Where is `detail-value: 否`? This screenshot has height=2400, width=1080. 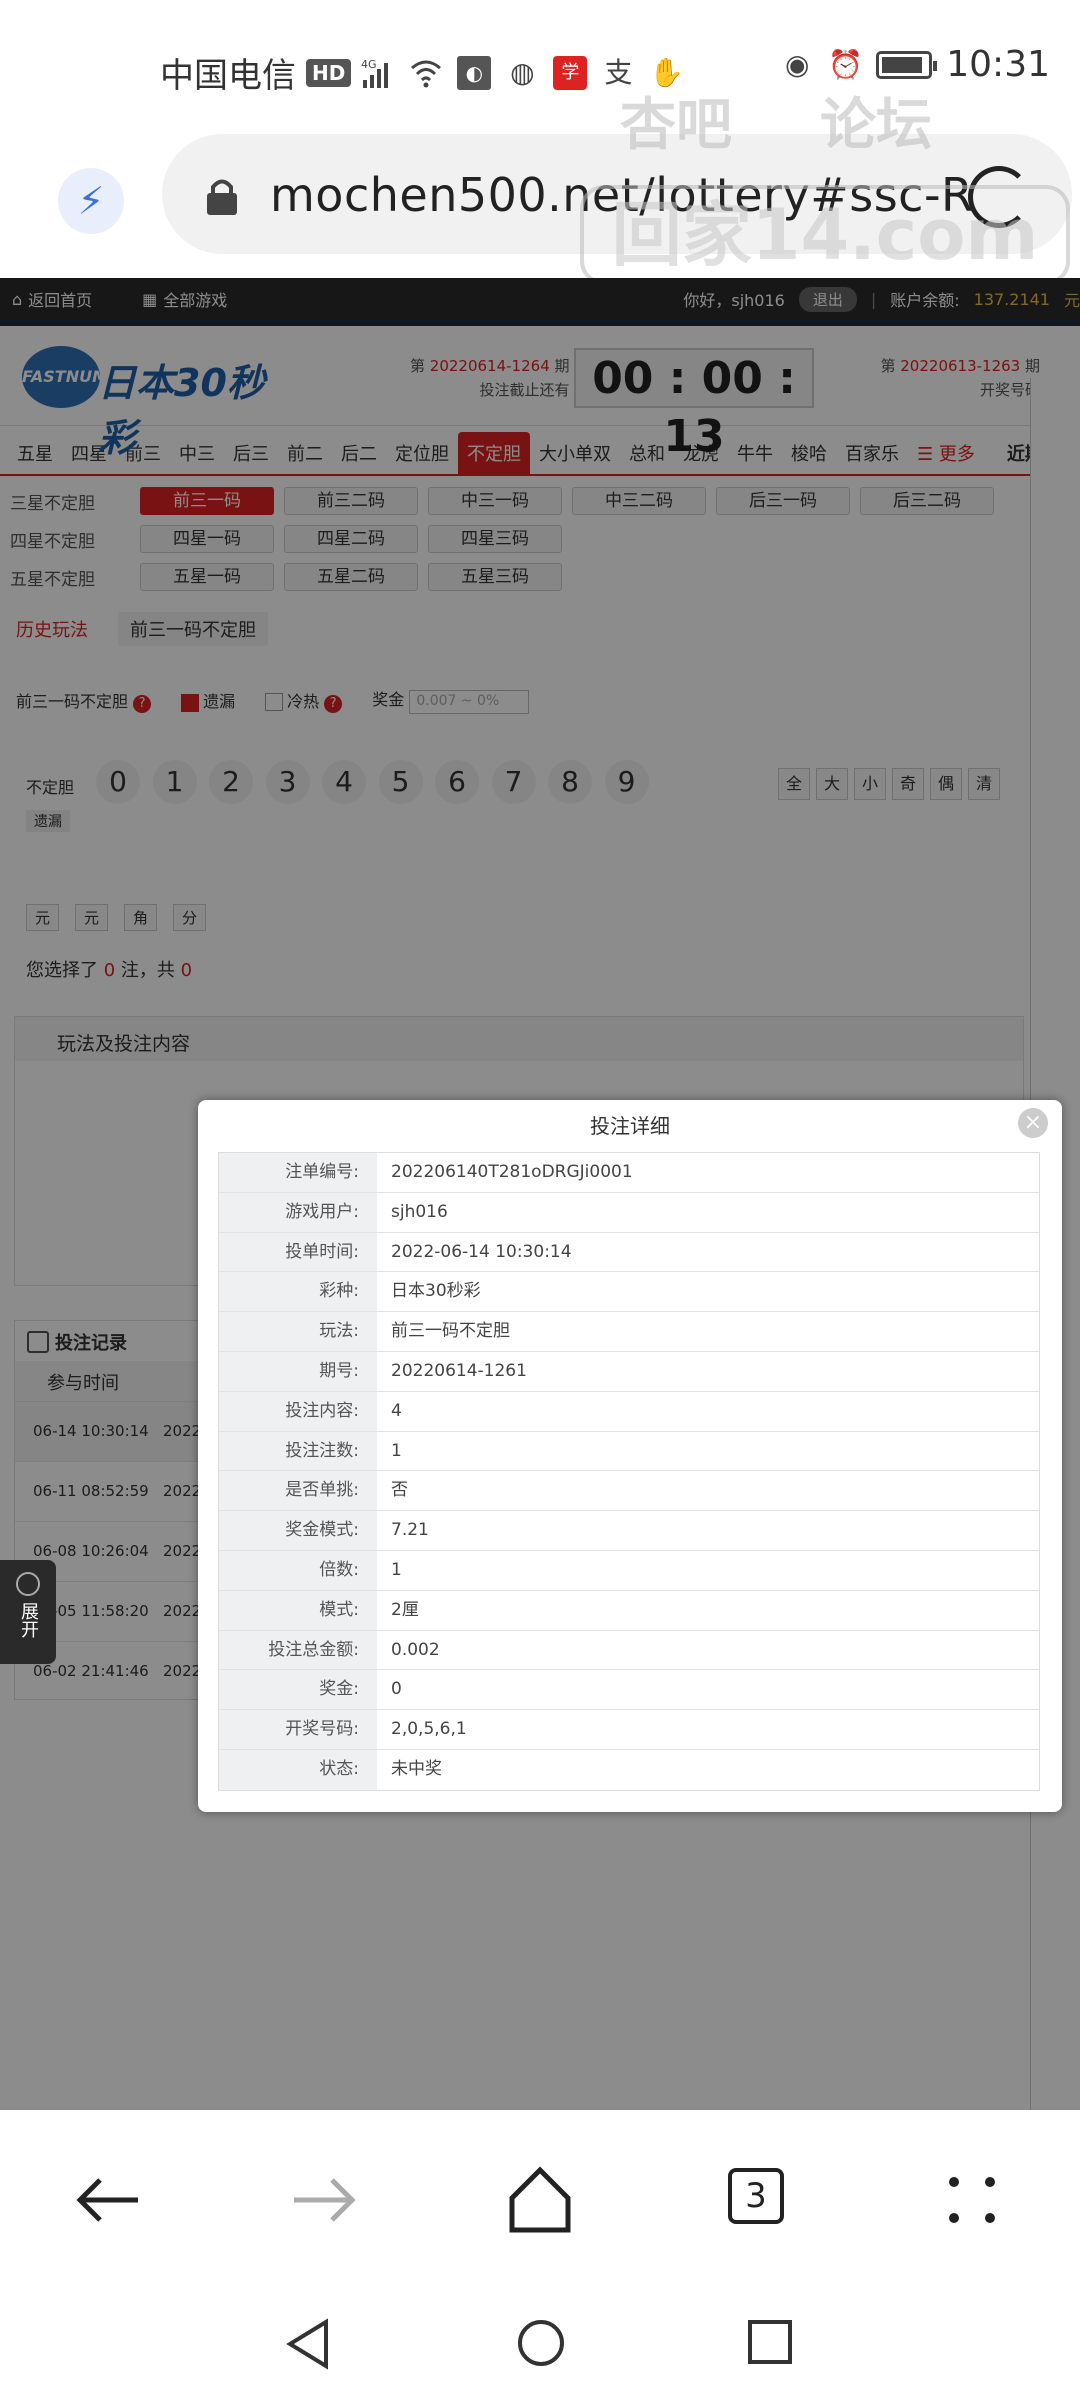 detail-value: 否 is located at coordinates (399, 1490).